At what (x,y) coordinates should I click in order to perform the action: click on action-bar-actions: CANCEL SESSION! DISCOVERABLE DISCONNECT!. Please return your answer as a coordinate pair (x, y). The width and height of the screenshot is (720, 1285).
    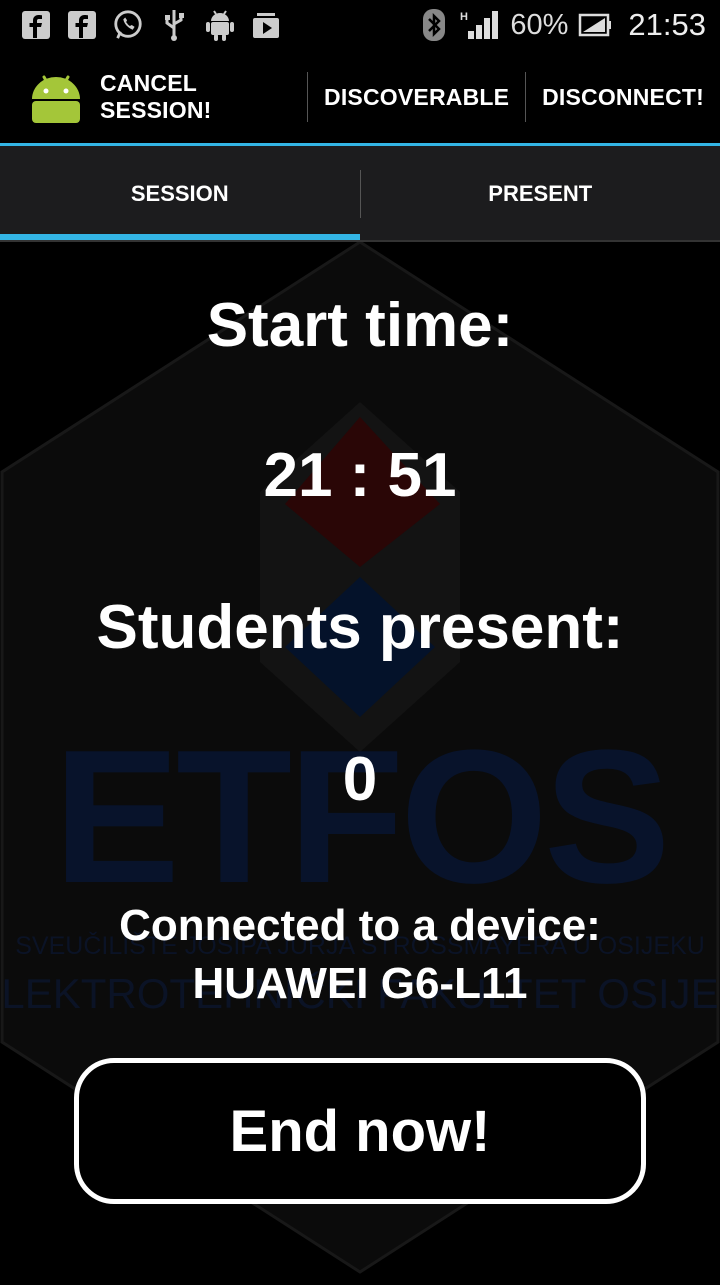
    Looking at the image, I should click on (402, 97).